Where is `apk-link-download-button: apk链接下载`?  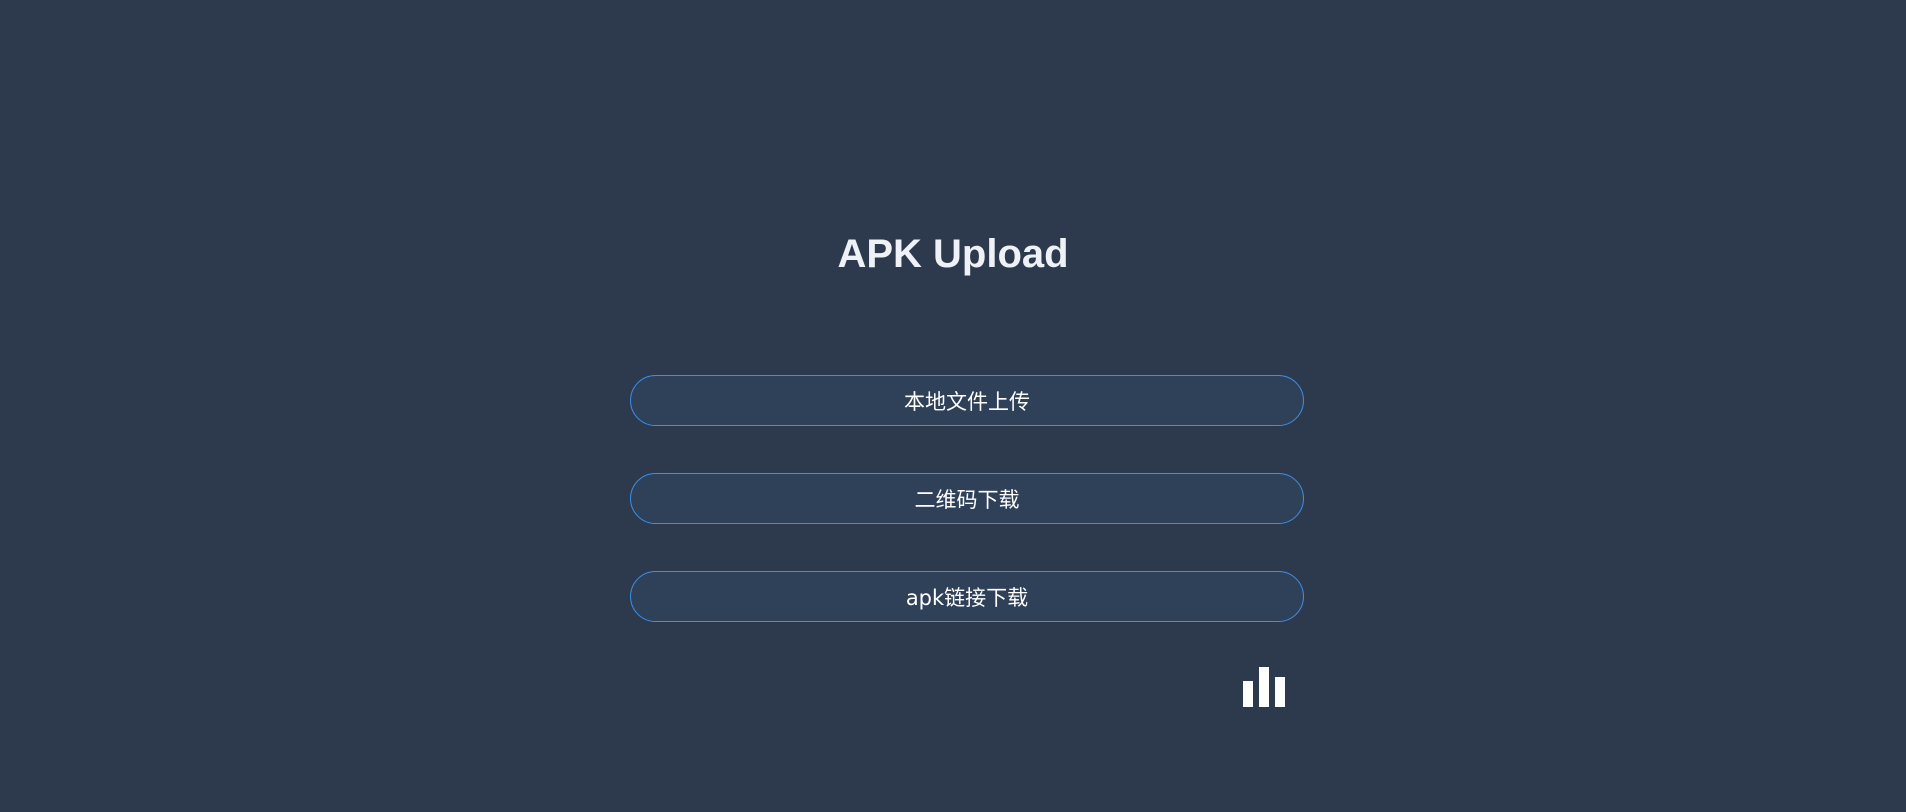
apk-link-download-button: apk链接下载 is located at coordinates (967, 596).